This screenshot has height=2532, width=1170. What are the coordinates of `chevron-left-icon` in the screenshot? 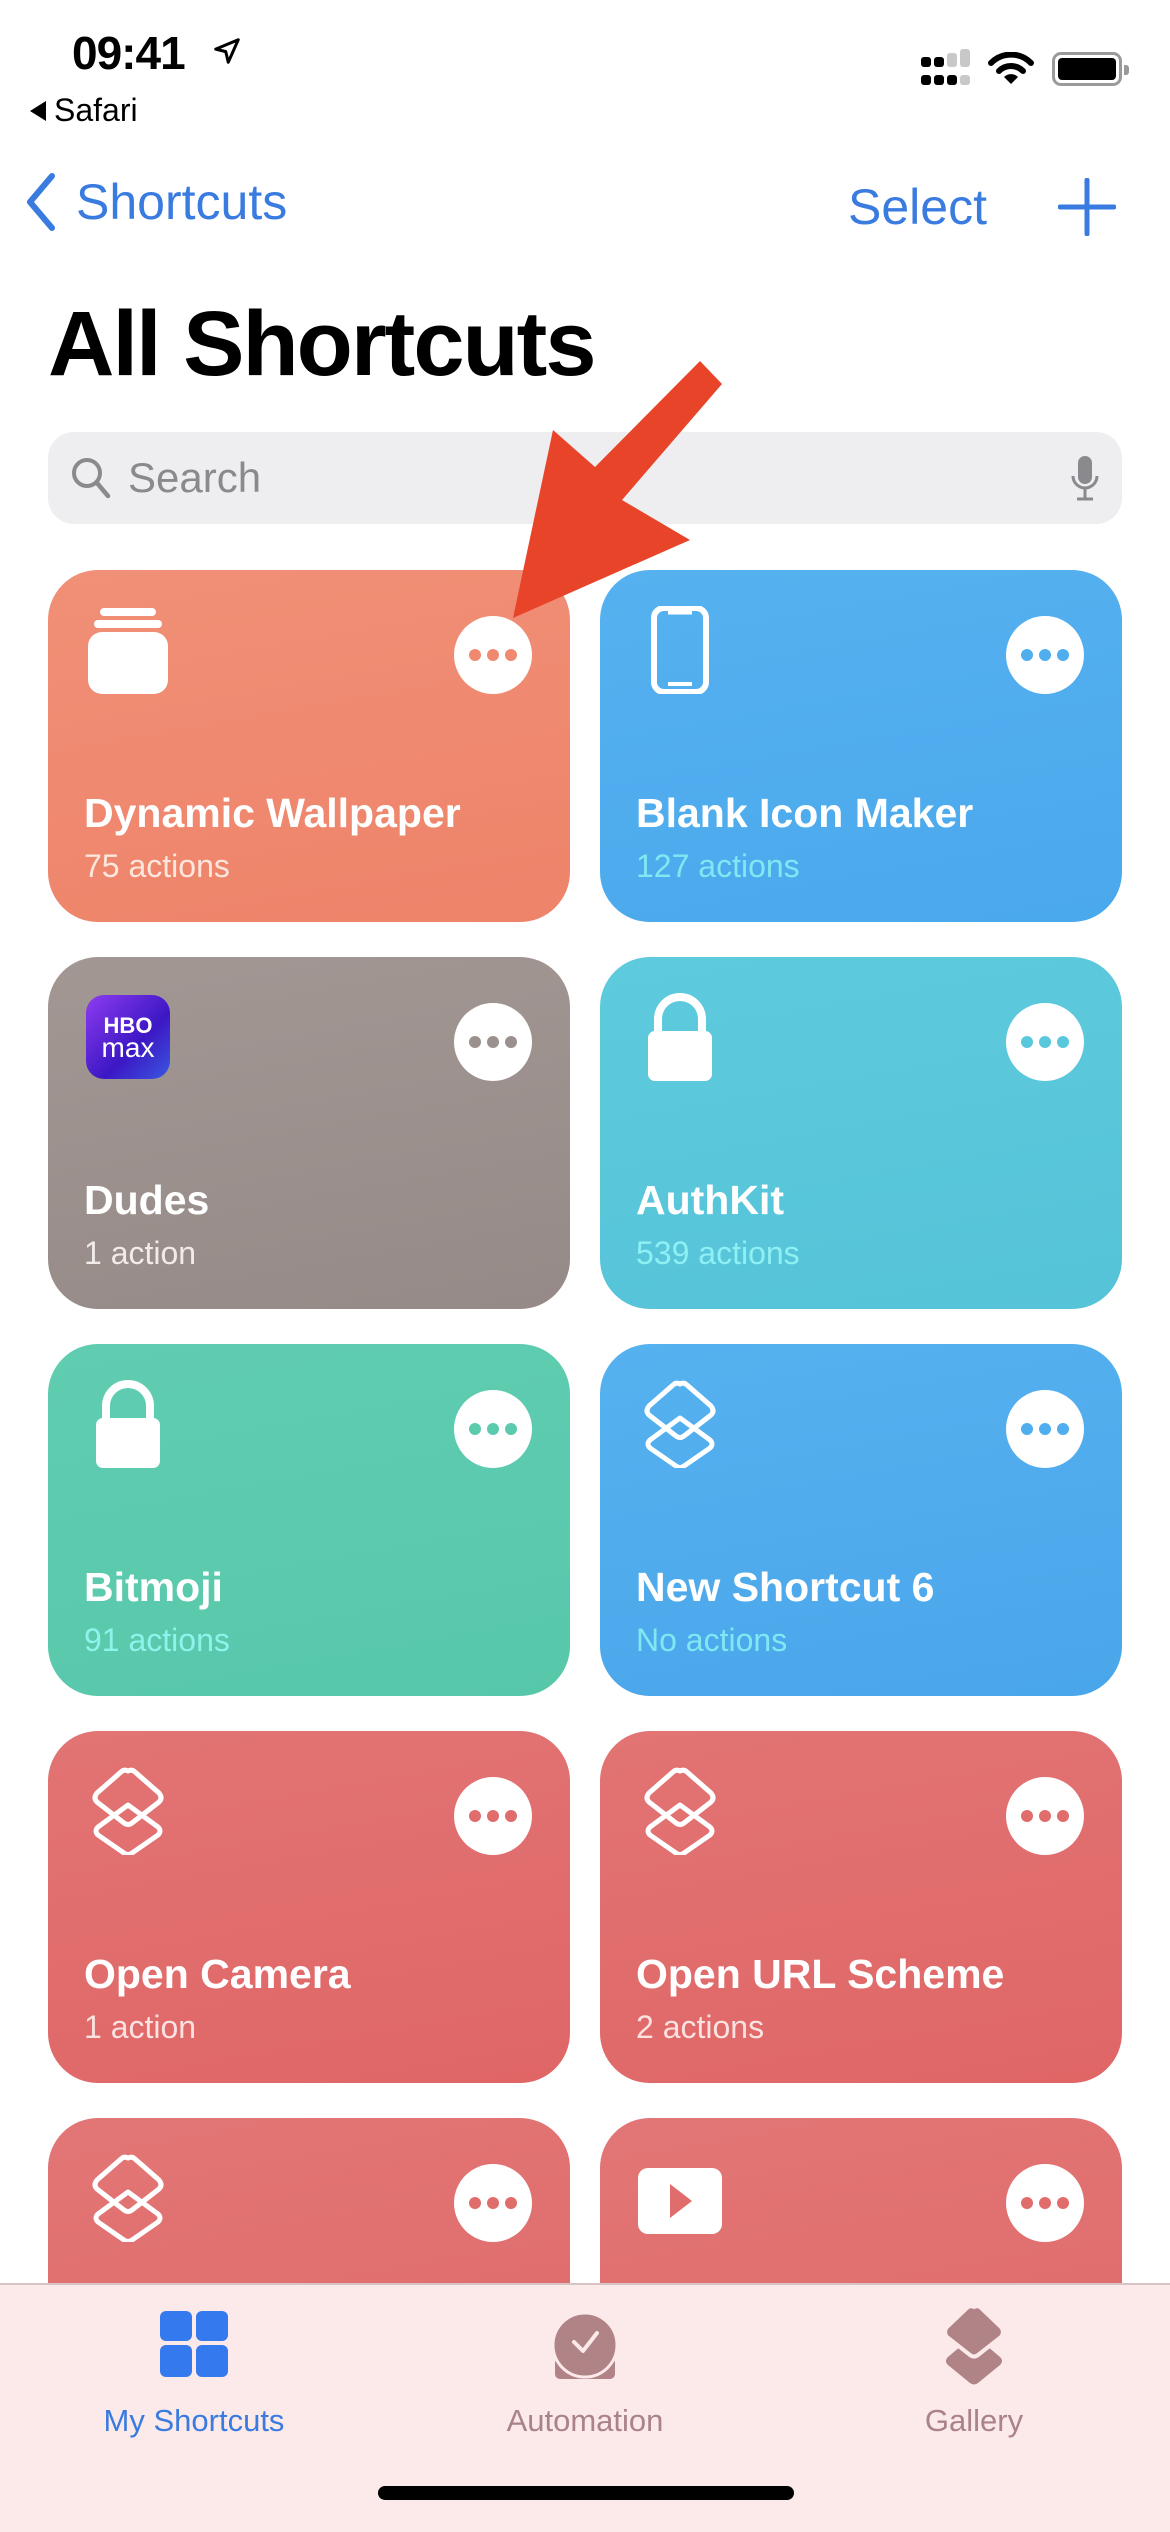 It's located at (41, 202).